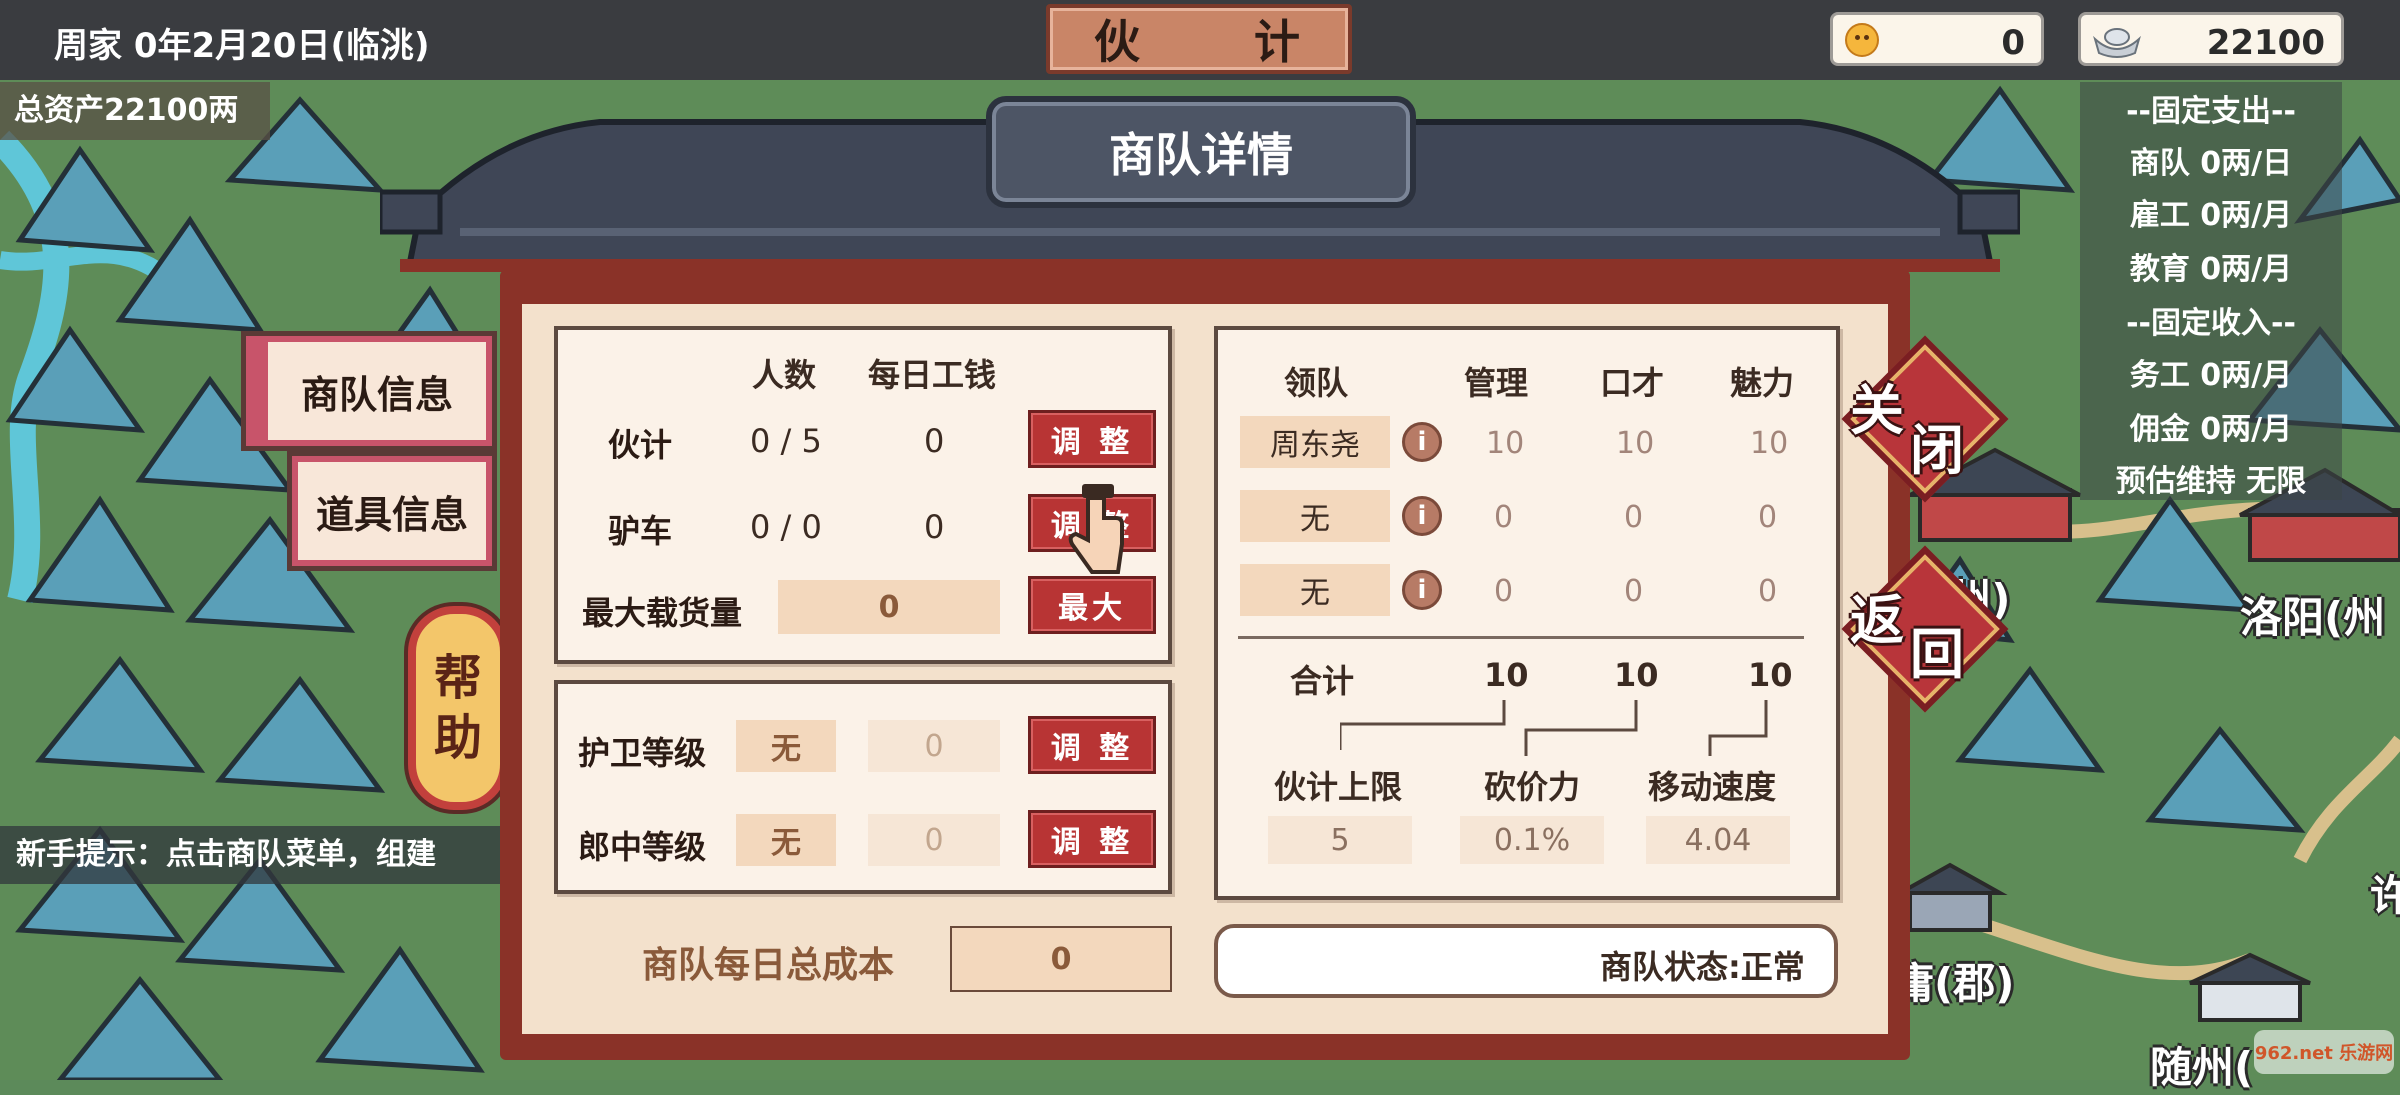 Image resolution: width=2400 pixels, height=1095 pixels. Describe the element at coordinates (1316, 383) in the screenshot. I see `col-leader-header: 领队` at that location.